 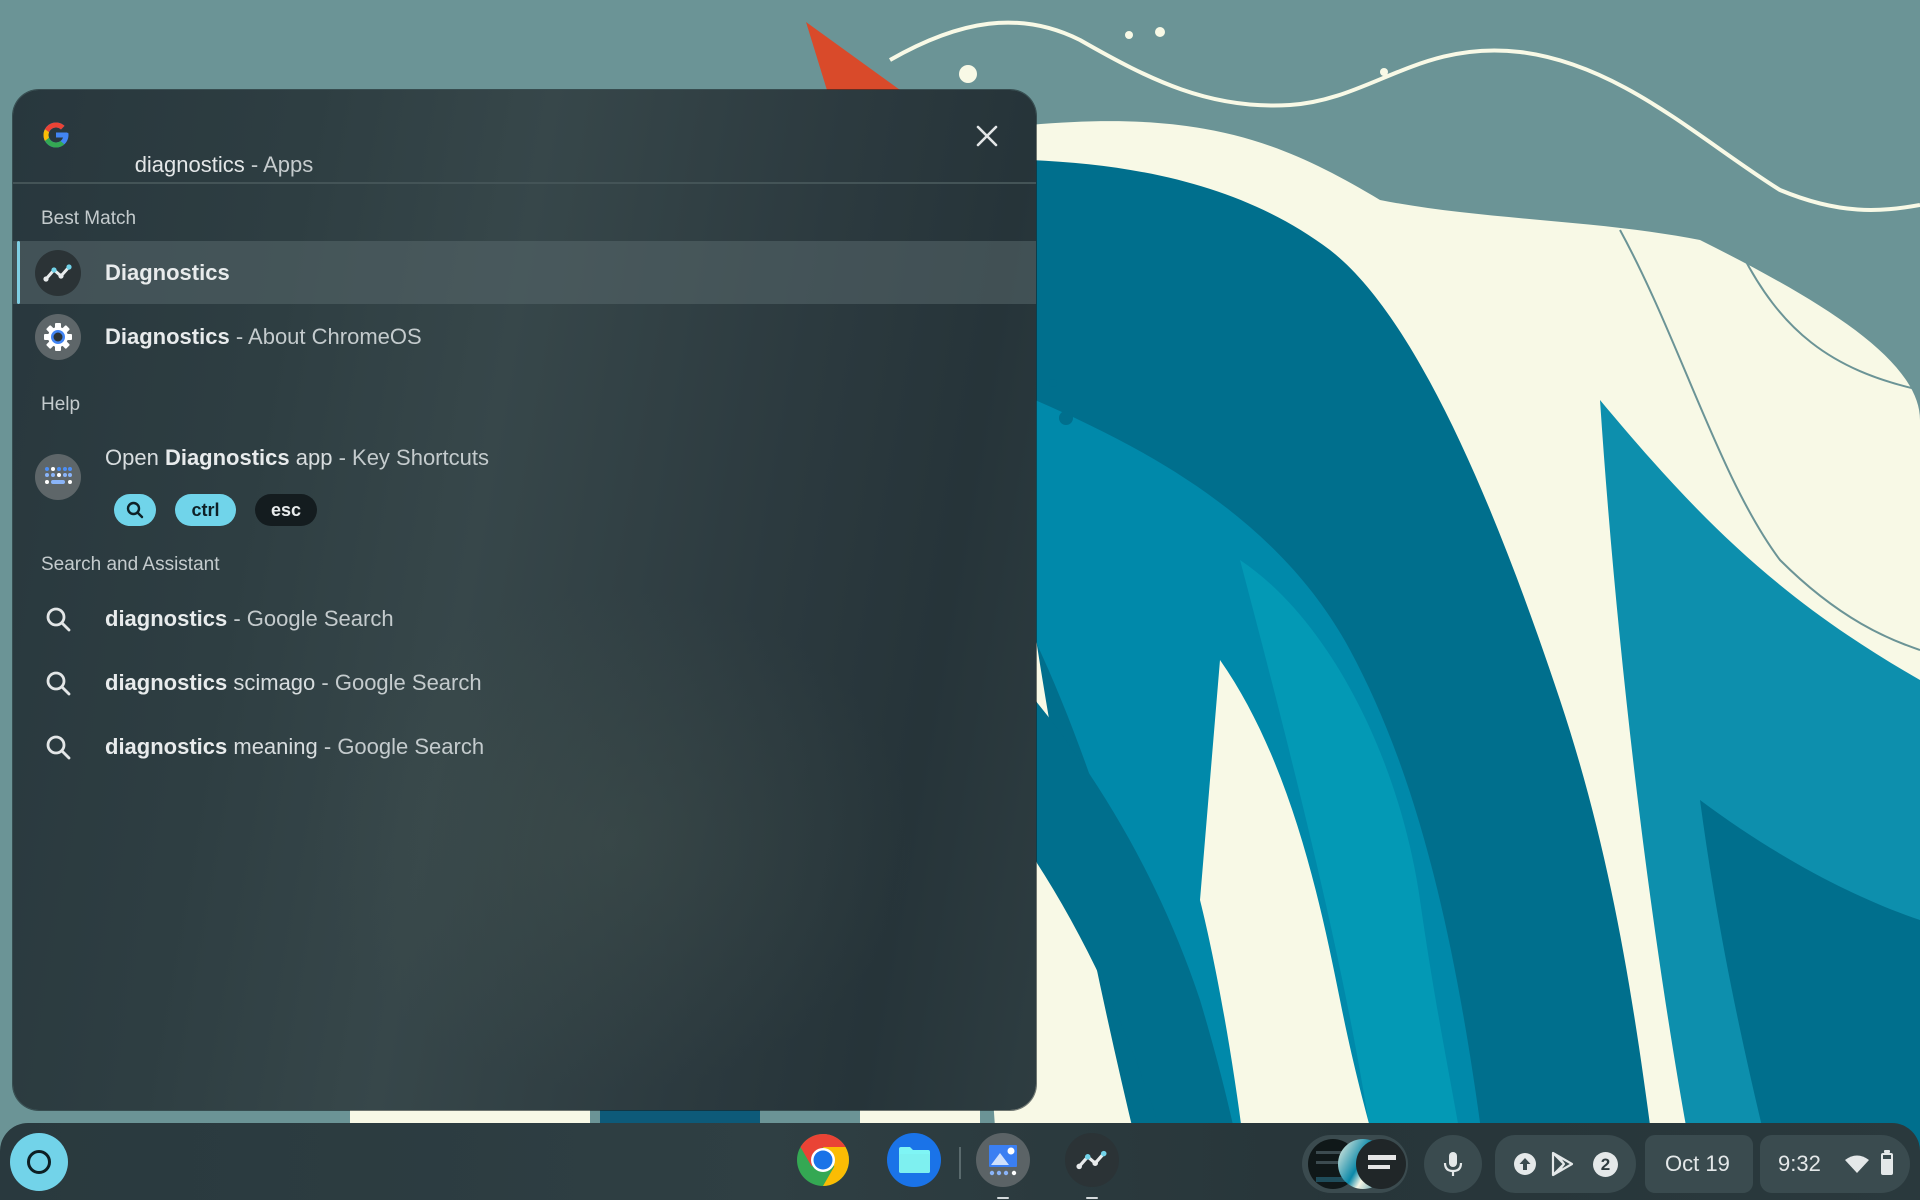 I want to click on section-label-search-assistant: Search and Assistant, so click(x=130, y=564).